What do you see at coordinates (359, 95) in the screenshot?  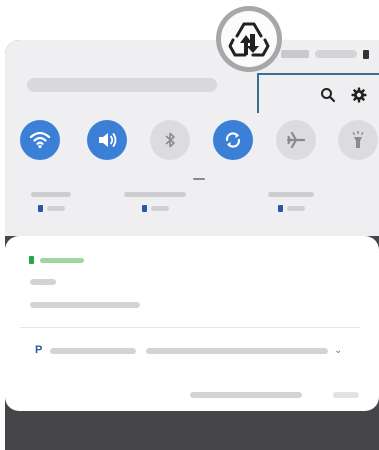 I see `gear-icon` at bounding box center [359, 95].